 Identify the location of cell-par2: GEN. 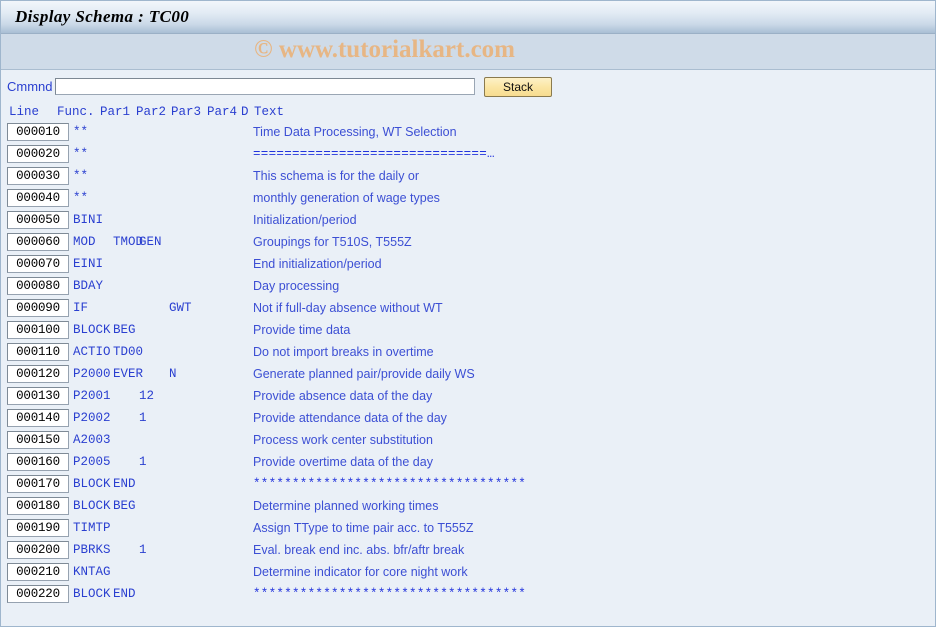
(150, 242).